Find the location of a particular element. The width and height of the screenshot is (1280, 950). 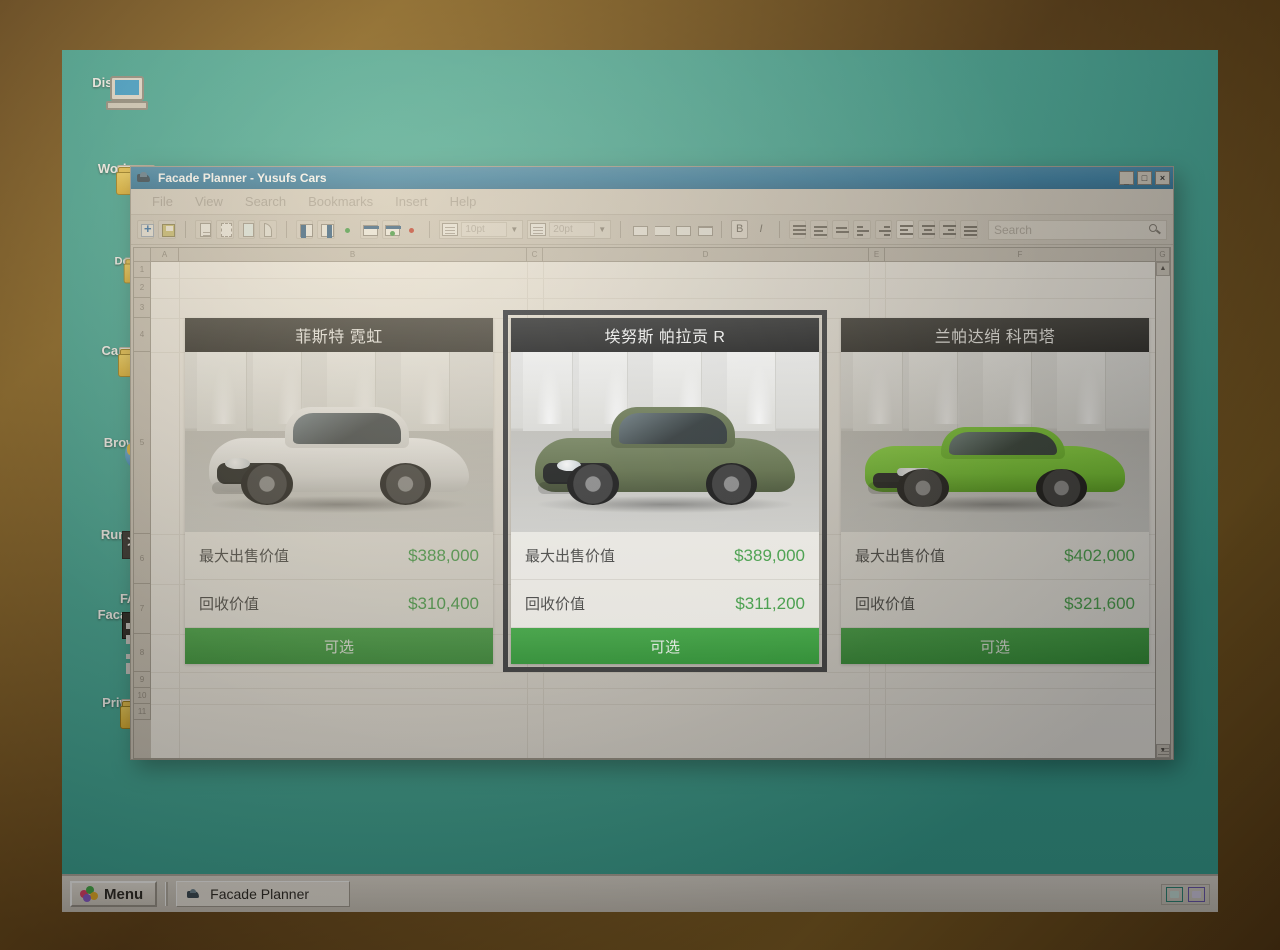

column-header-f: F is located at coordinates (1020, 255).